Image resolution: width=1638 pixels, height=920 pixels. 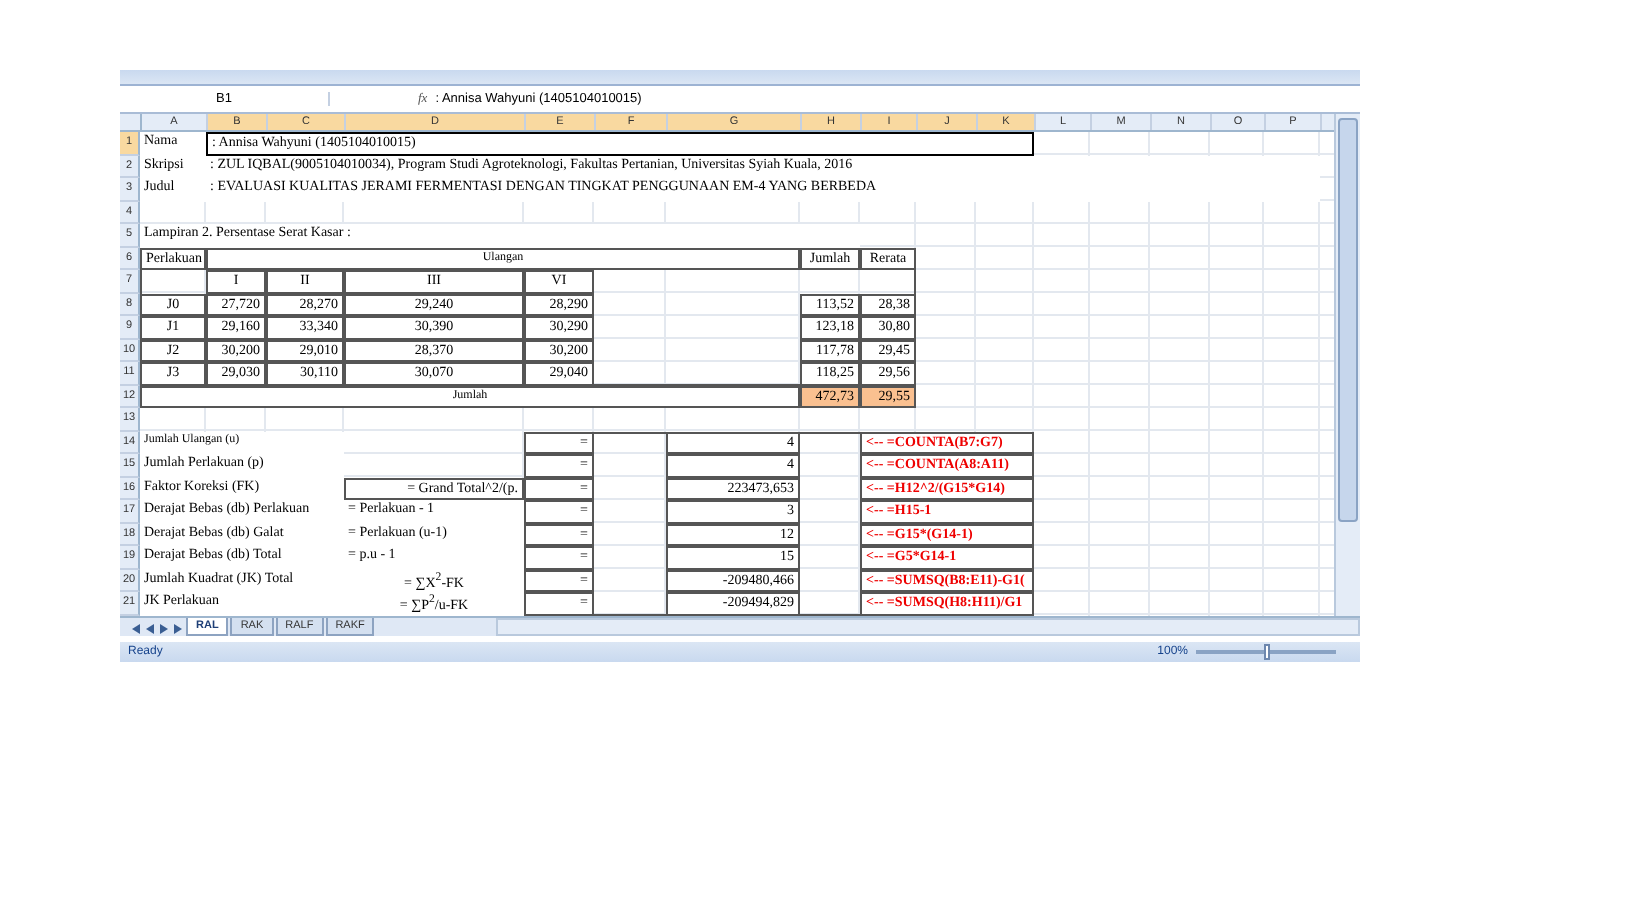 I want to click on vertical-scrollbar, so click(x=1347, y=364).